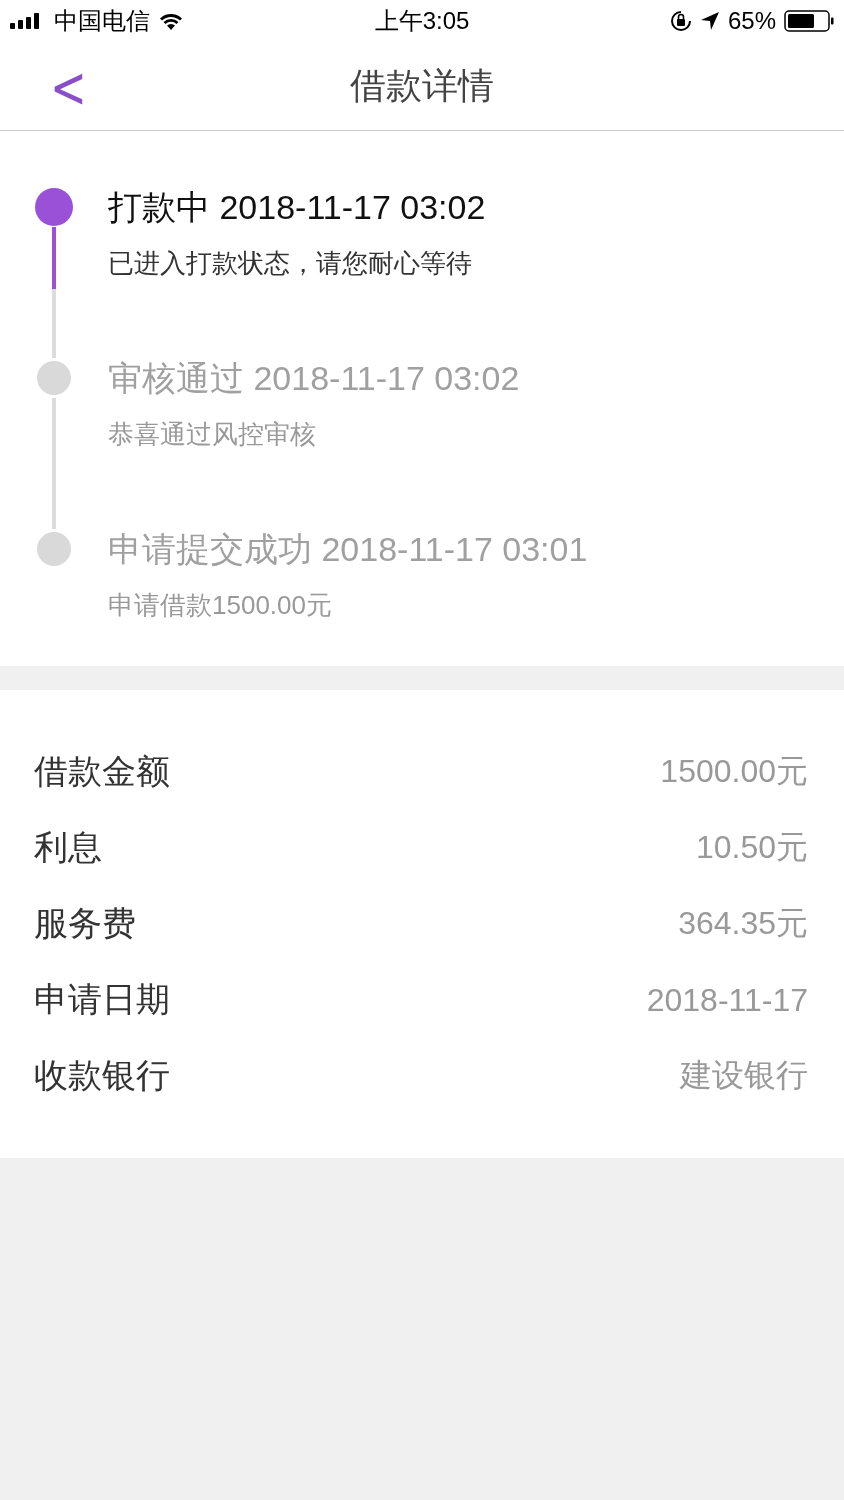 This screenshot has width=844, height=1500. What do you see at coordinates (709, 21) in the screenshot?
I see `location-icon` at bounding box center [709, 21].